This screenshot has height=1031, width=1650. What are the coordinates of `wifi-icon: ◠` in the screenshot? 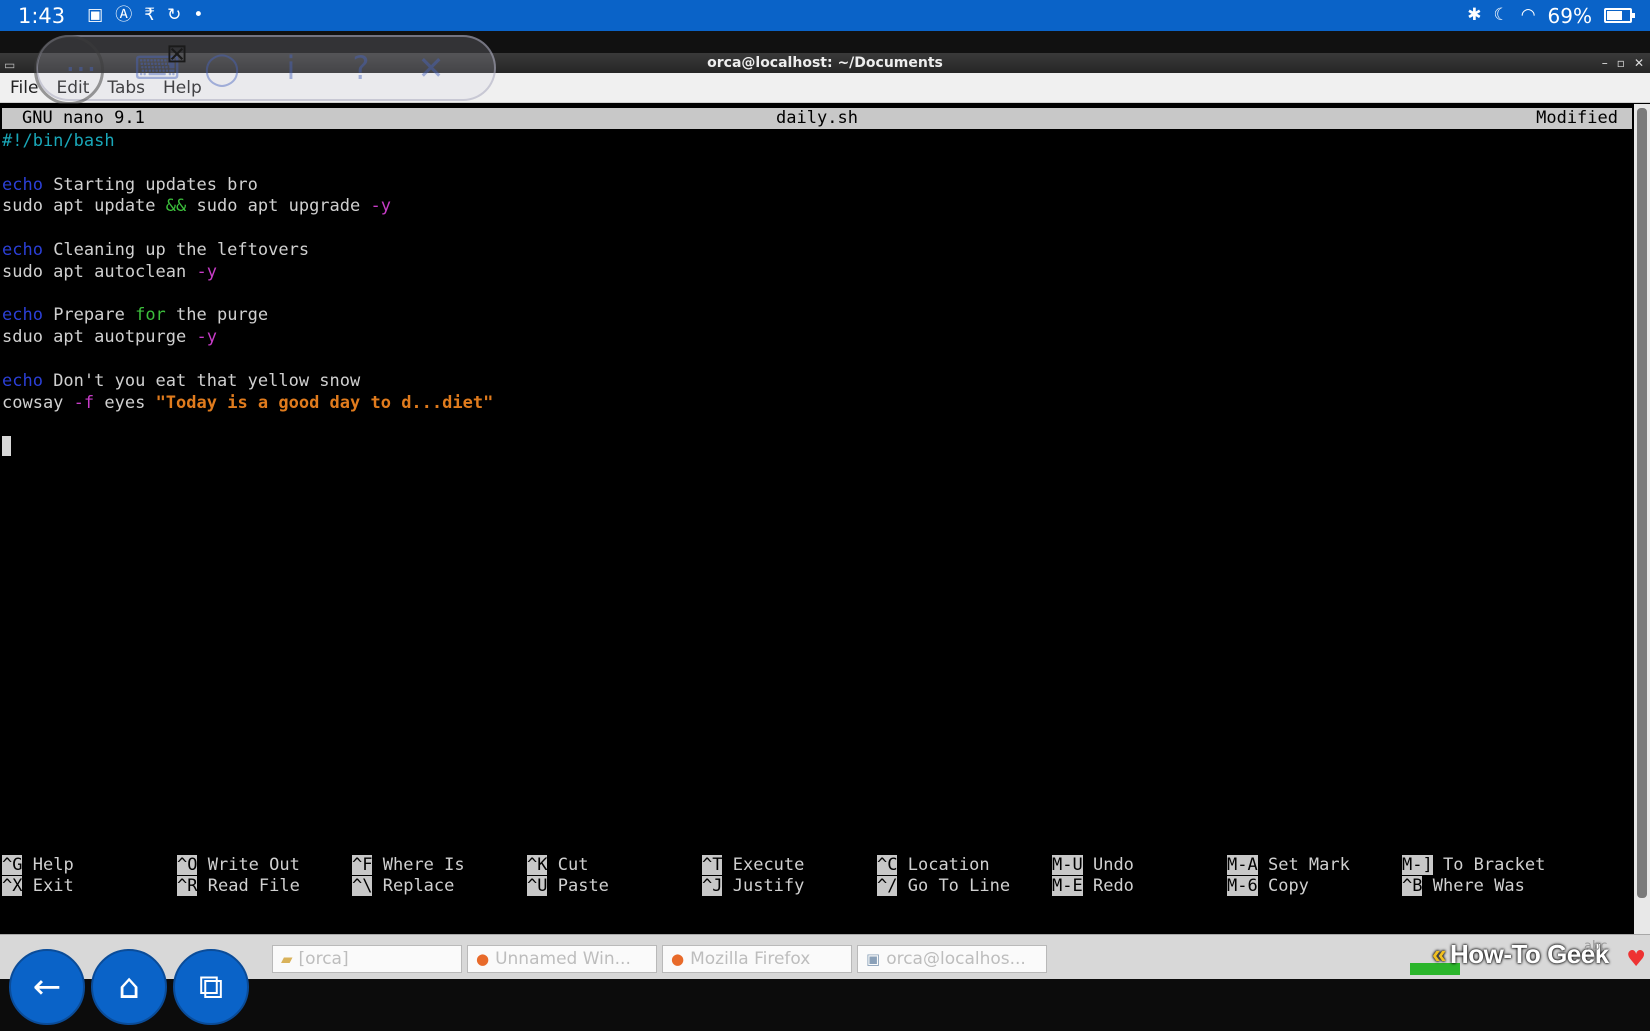 It's located at (1528, 15).